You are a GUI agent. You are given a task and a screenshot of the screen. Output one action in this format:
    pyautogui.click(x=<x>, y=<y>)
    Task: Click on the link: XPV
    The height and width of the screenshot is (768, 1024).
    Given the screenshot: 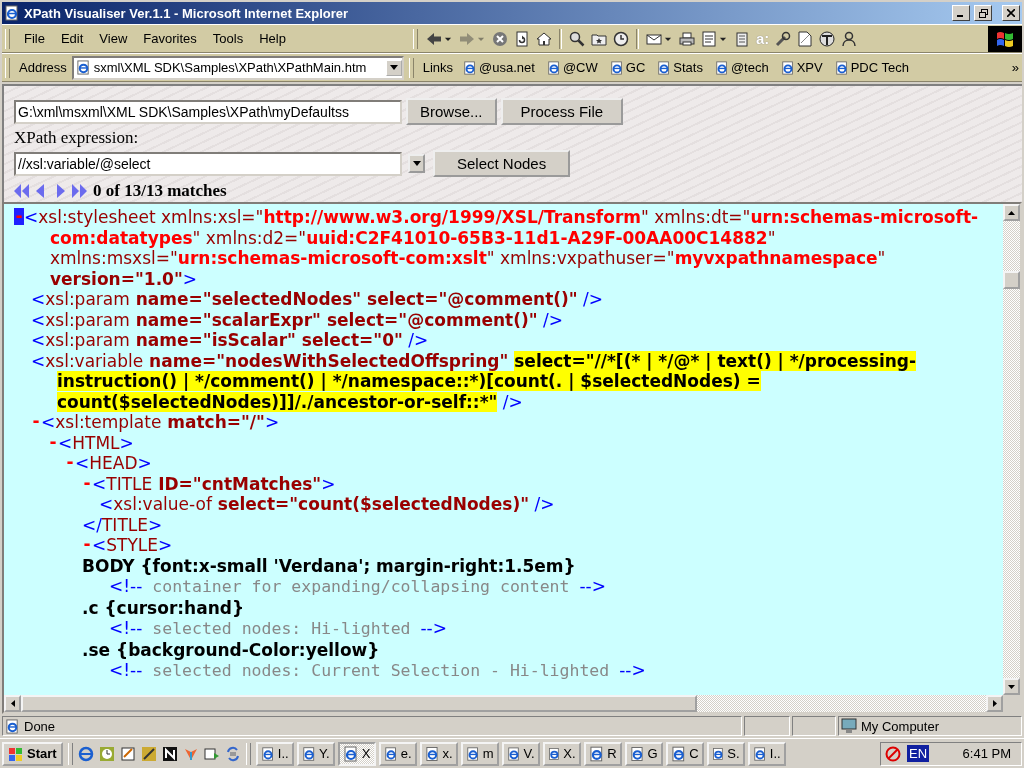 What is the action you would take?
    pyautogui.click(x=801, y=67)
    